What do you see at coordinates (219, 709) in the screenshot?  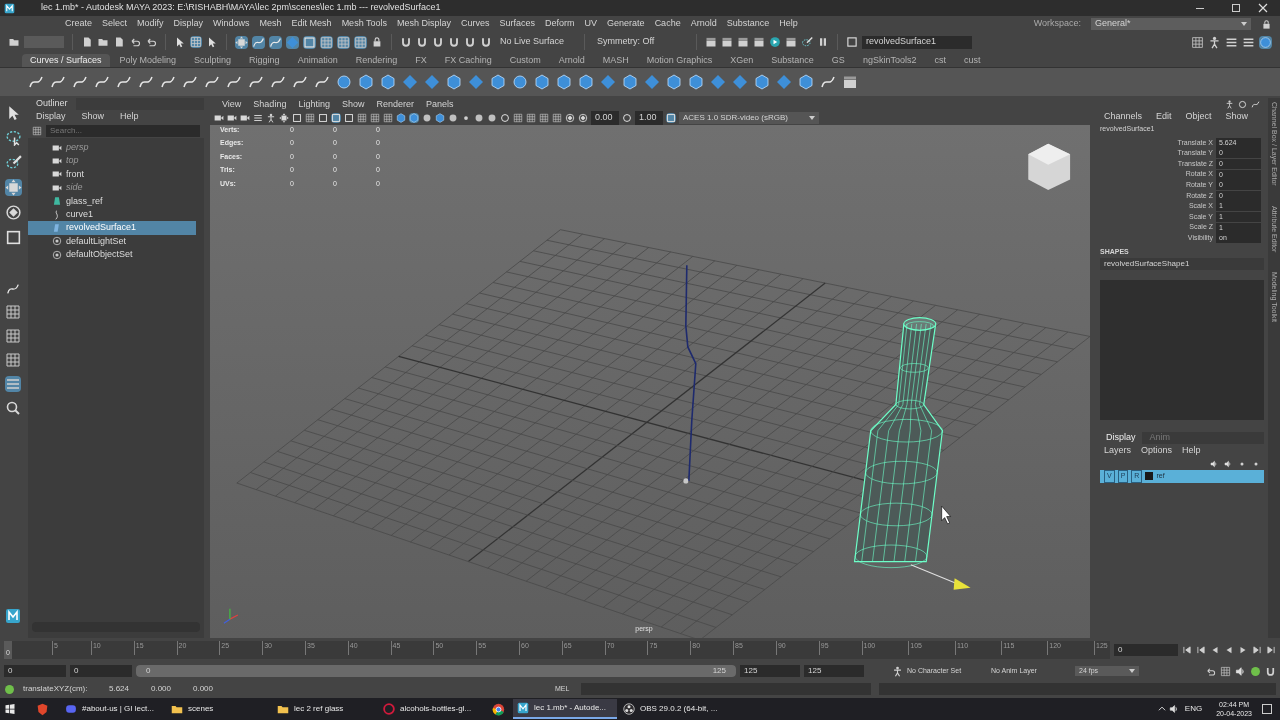 I see `taskbar-item: scenes` at bounding box center [219, 709].